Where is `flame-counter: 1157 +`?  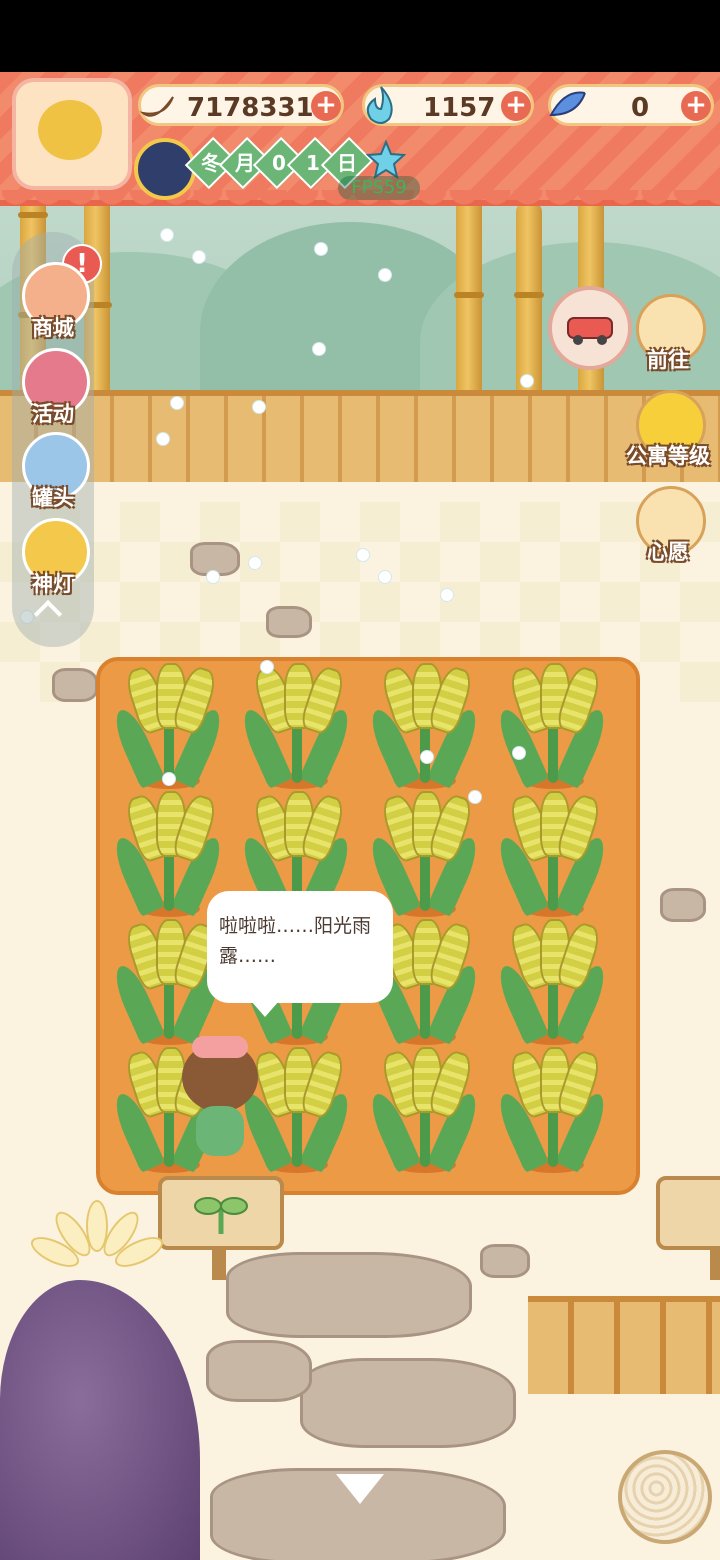 flame-counter: 1157 + is located at coordinates (448, 105).